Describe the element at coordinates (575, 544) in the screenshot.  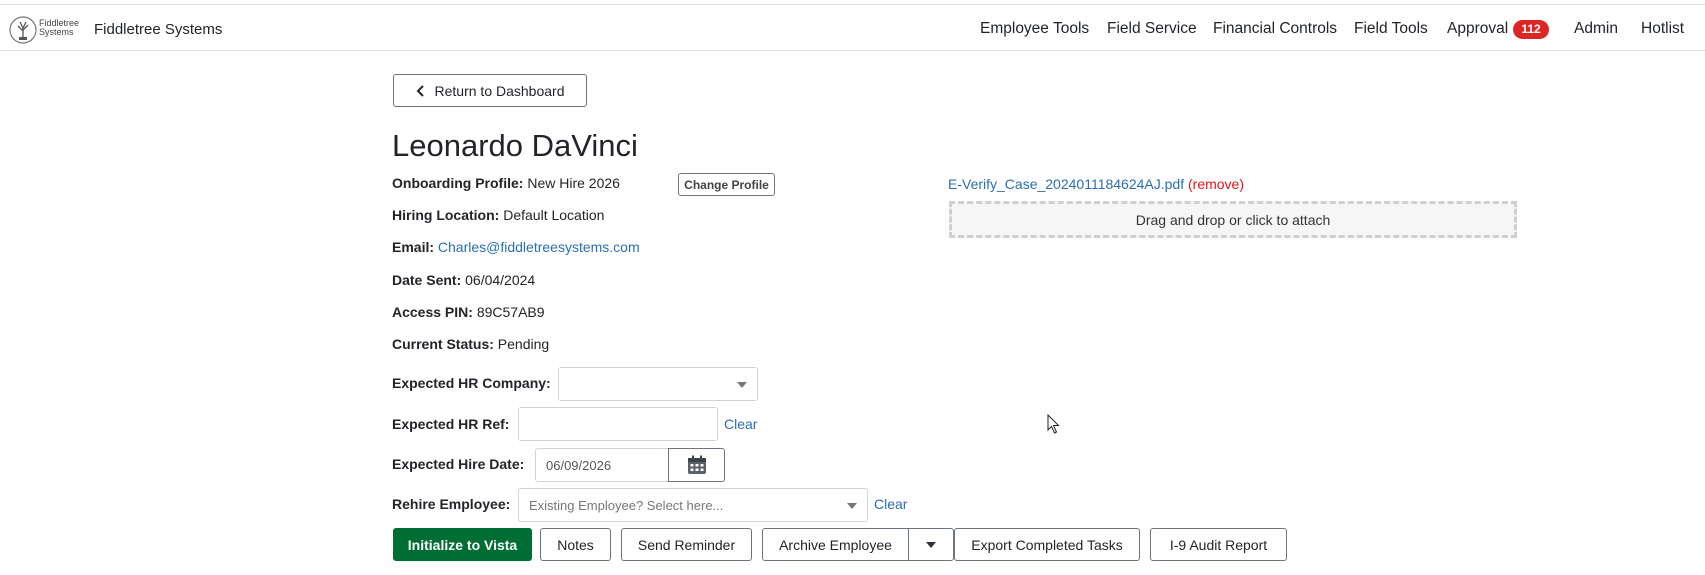
I see `notes-button: Notes` at that location.